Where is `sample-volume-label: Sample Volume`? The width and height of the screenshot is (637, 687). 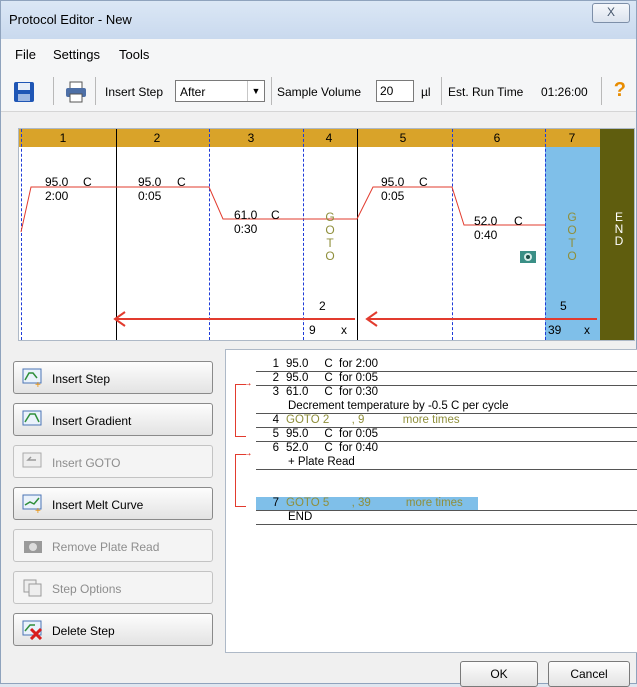 sample-volume-label: Sample Volume is located at coordinates (319, 92).